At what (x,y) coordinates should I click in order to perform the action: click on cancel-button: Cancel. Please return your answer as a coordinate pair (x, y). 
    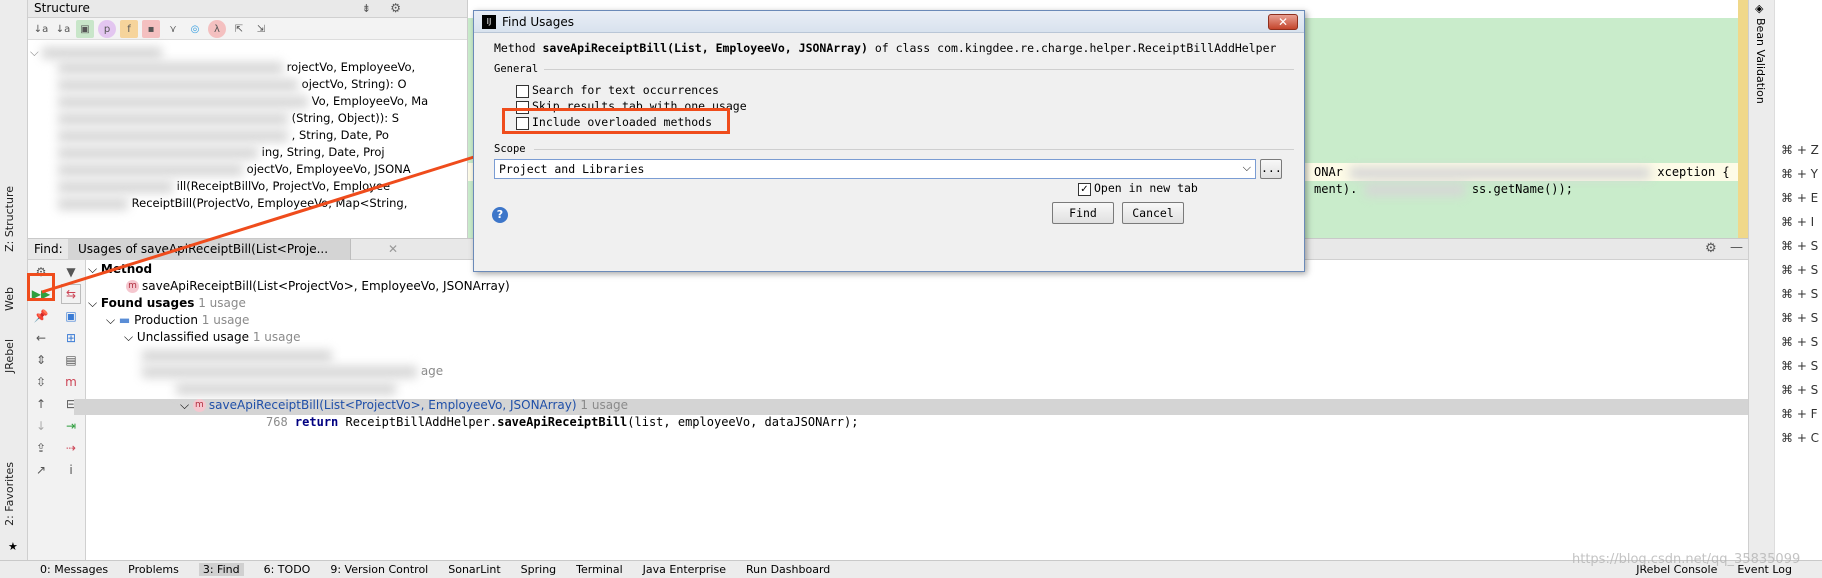
    Looking at the image, I should click on (1153, 213).